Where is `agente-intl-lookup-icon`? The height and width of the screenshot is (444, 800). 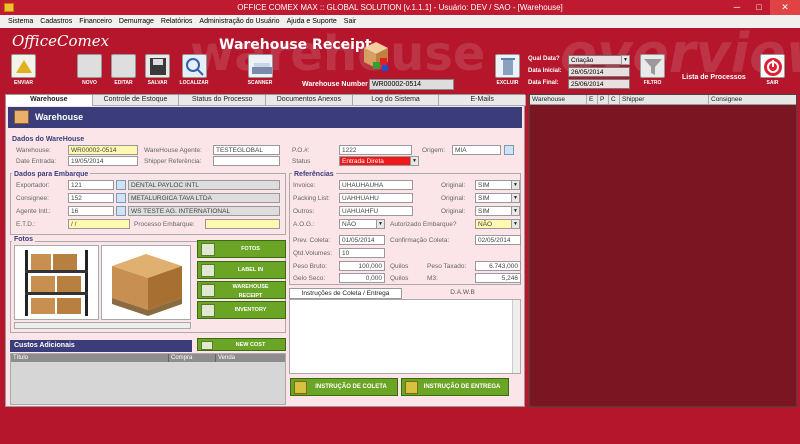 agente-intl-lookup-icon is located at coordinates (121, 211).